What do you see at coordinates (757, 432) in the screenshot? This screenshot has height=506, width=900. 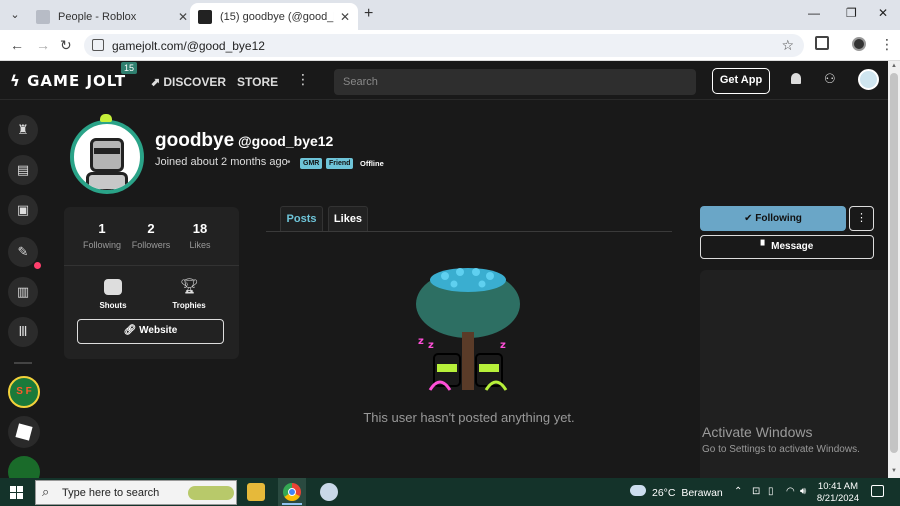 I see `activate-windows-title: Activate Windows` at bounding box center [757, 432].